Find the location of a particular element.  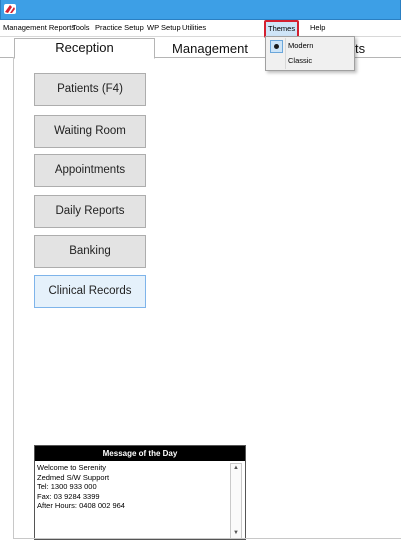

waiting-room-button: Waiting Room is located at coordinates (90, 131).